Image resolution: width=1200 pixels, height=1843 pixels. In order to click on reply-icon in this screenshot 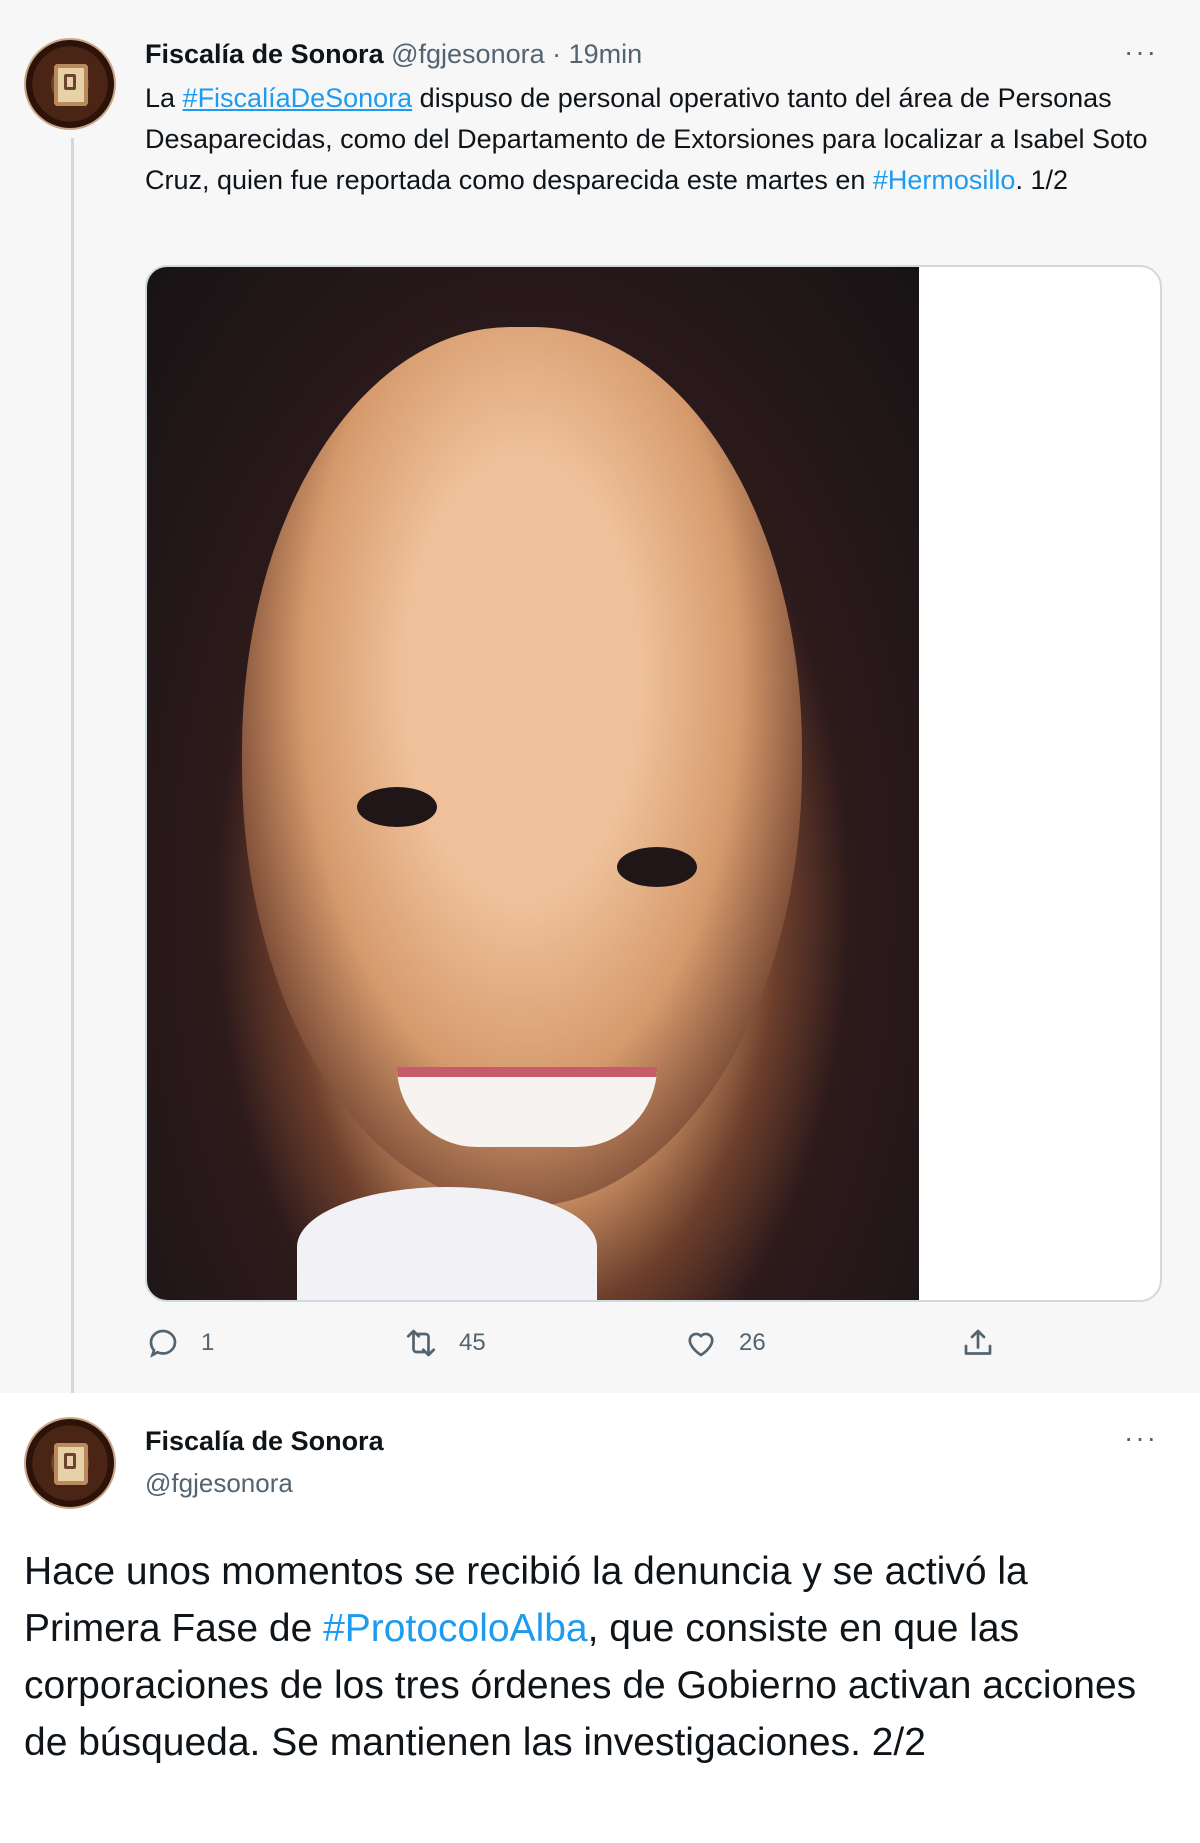, I will do `click(163, 1343)`.